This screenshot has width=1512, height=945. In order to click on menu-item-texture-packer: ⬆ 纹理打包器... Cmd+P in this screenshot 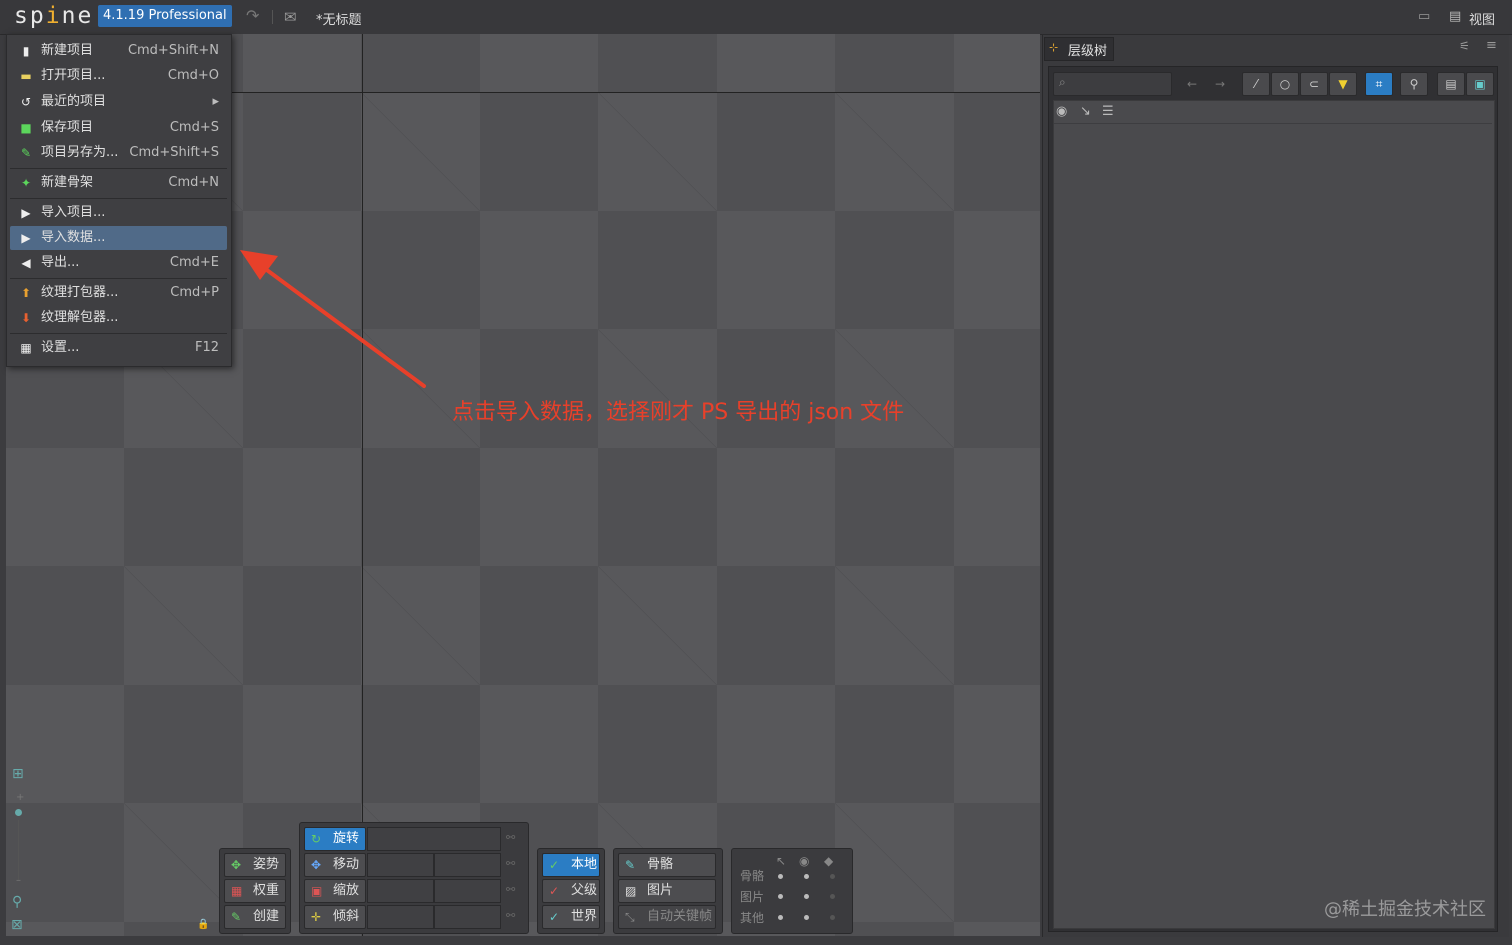, I will do `click(118, 293)`.